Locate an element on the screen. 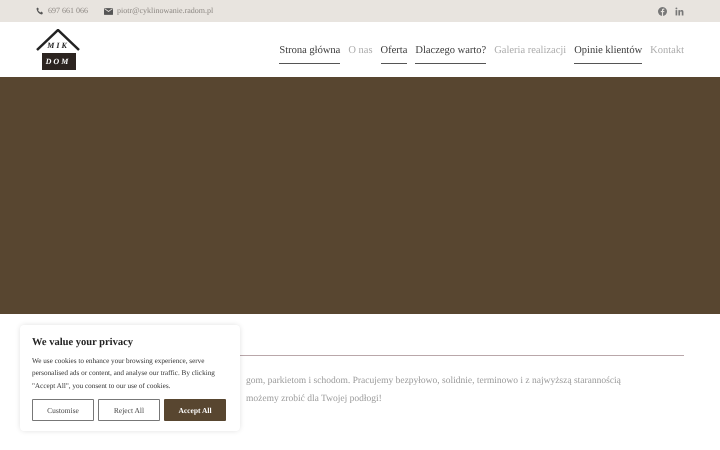 The image size is (720, 450). cookie-title: We value your privacy is located at coordinates (83, 343).